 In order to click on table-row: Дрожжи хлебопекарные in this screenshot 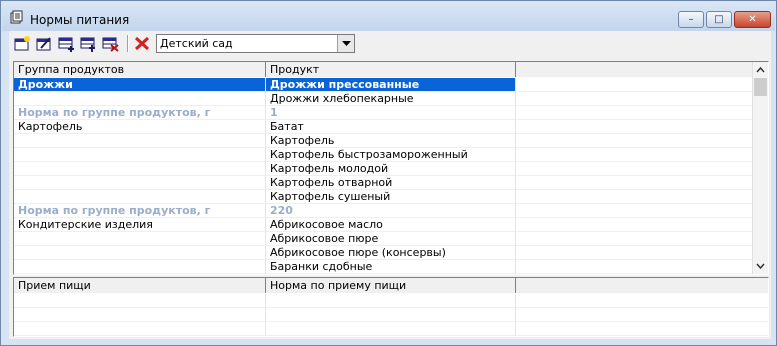, I will do `click(384, 99)`.